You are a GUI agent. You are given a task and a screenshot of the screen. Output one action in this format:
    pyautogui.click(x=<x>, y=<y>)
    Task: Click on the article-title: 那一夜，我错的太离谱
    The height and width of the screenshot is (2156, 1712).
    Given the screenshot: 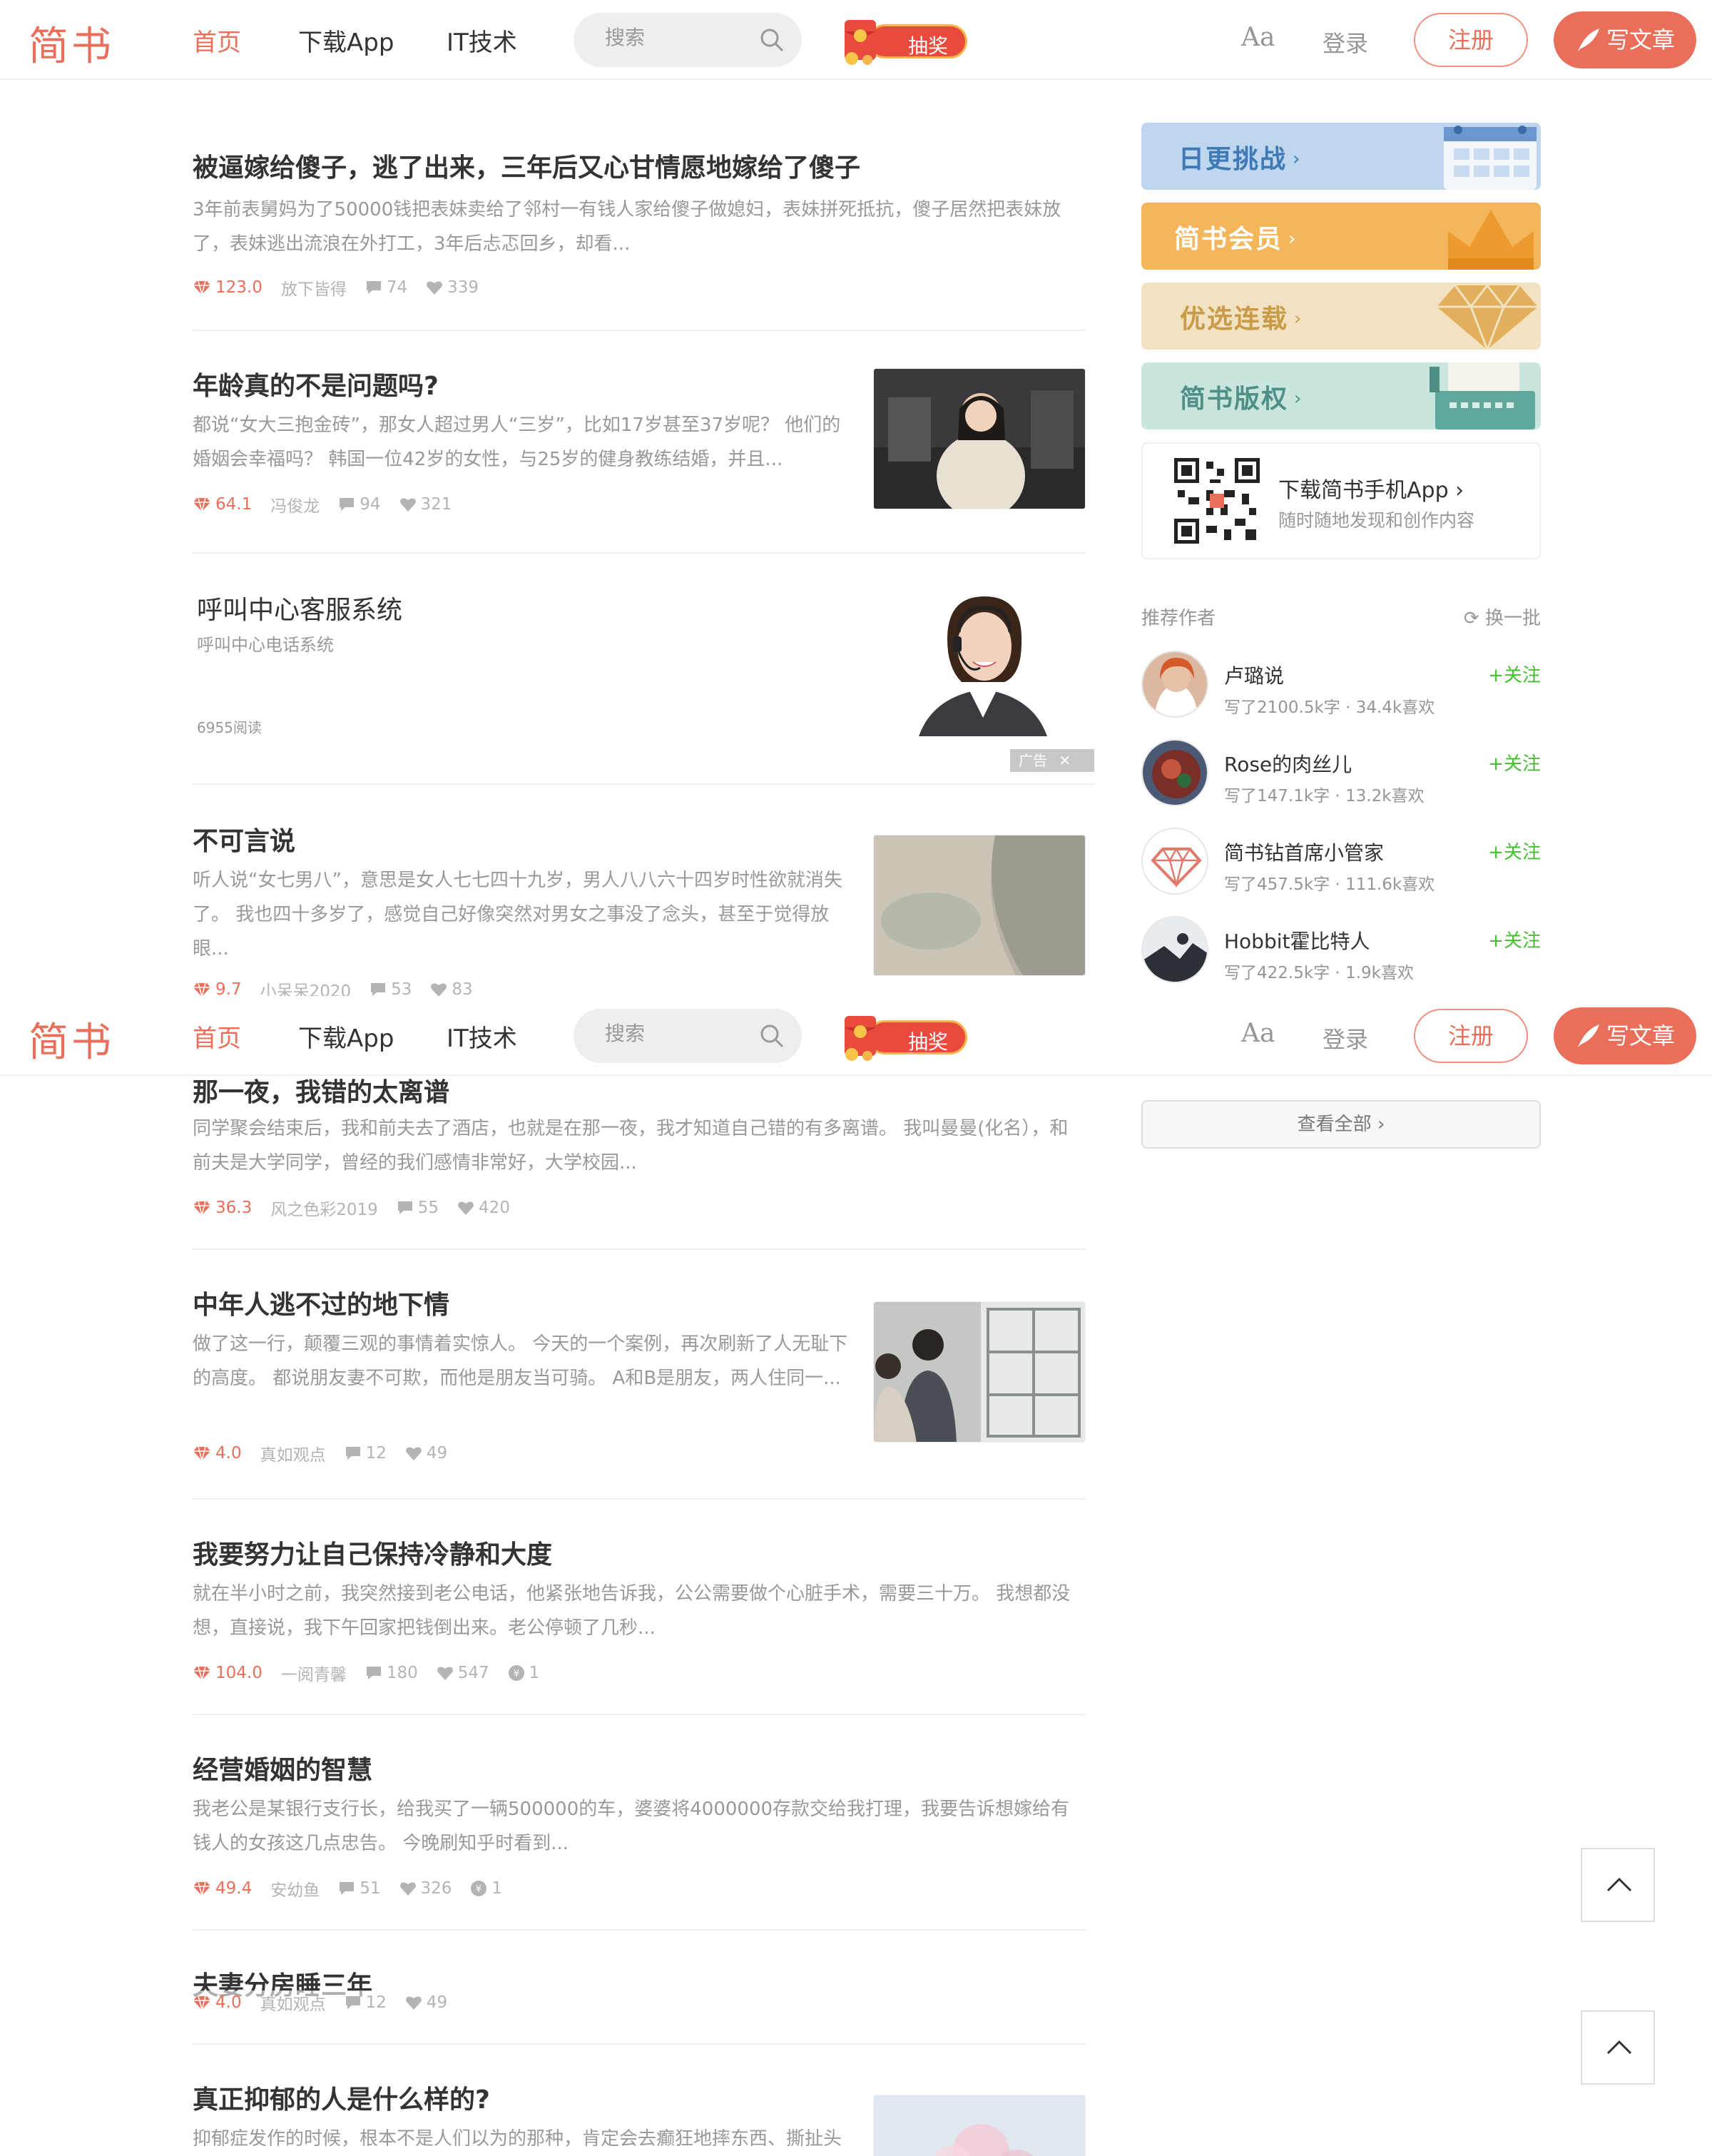 What is the action you would take?
    pyautogui.click(x=321, y=1090)
    